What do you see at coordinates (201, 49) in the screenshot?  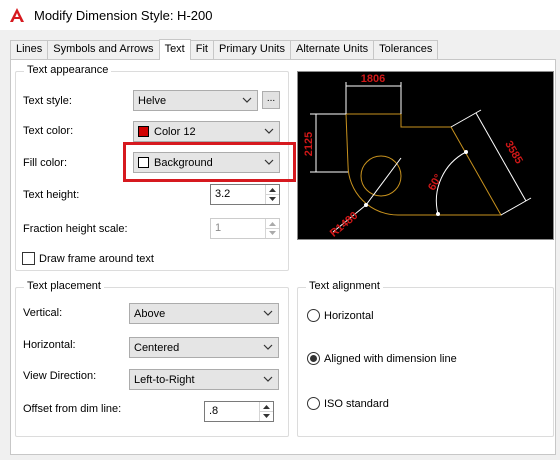 I see `tab-fit: Fit` at bounding box center [201, 49].